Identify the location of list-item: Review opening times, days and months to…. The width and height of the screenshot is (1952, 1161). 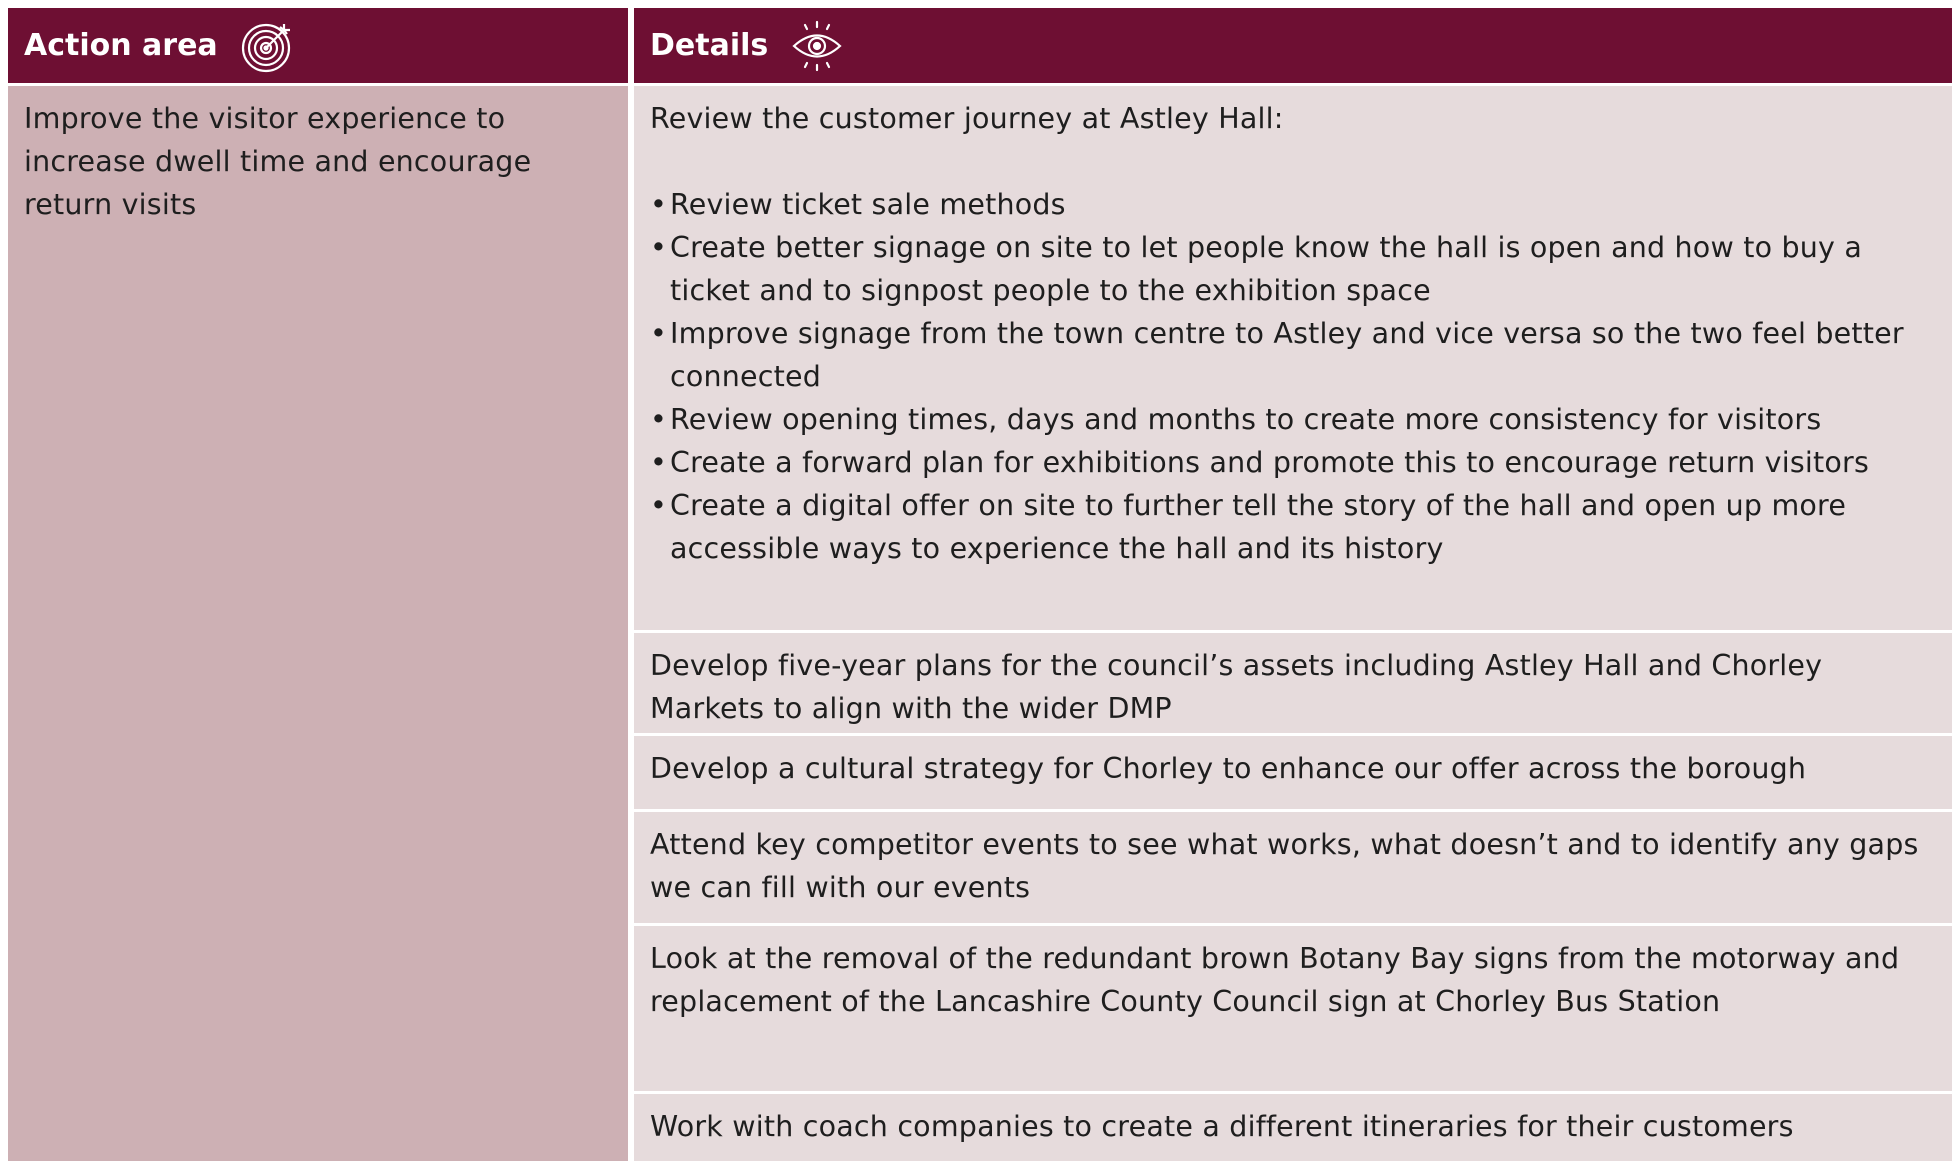
(1293, 419).